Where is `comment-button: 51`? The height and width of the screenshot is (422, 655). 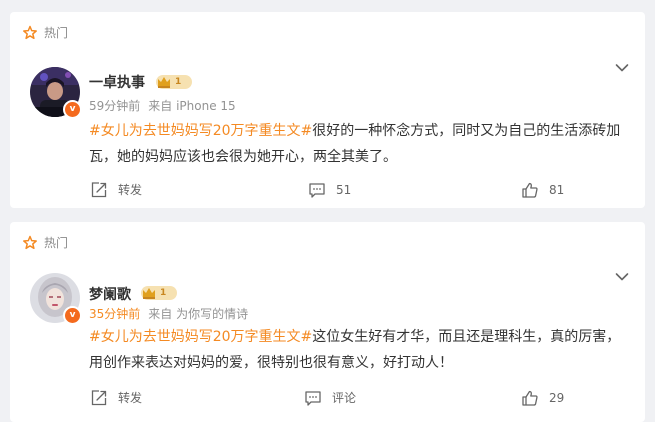 comment-button: 51 is located at coordinates (329, 190).